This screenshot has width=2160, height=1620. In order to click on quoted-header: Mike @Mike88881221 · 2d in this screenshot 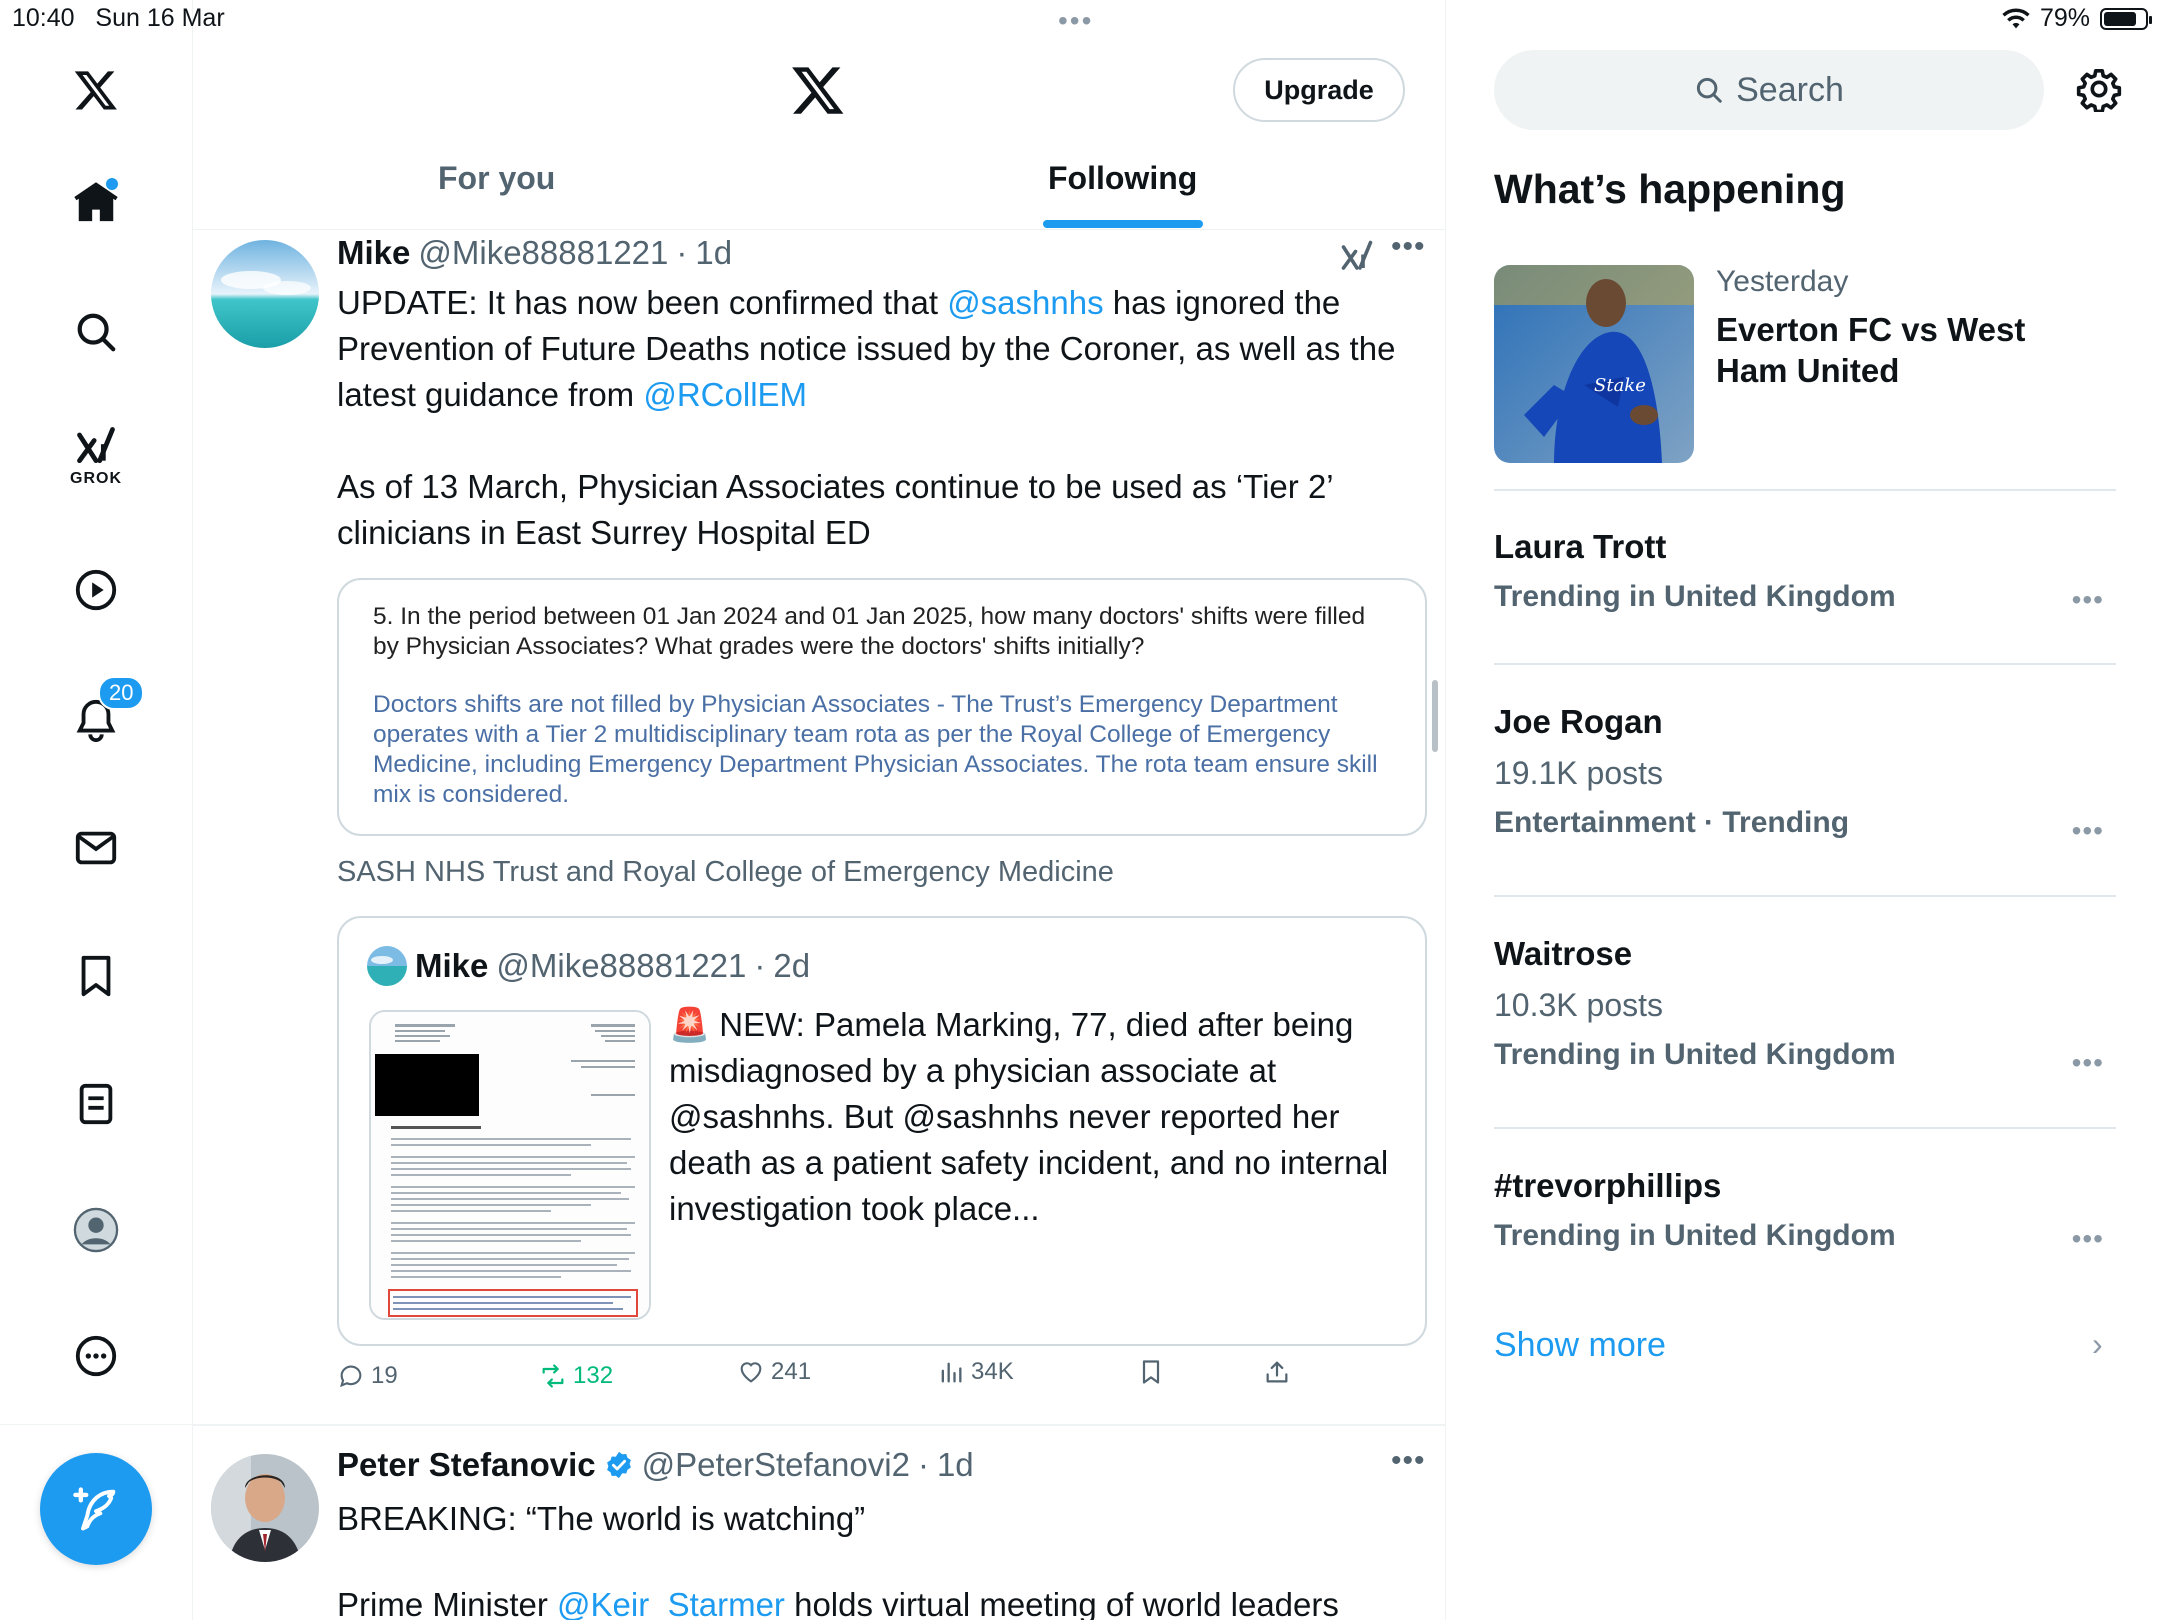, I will do `click(588, 966)`.